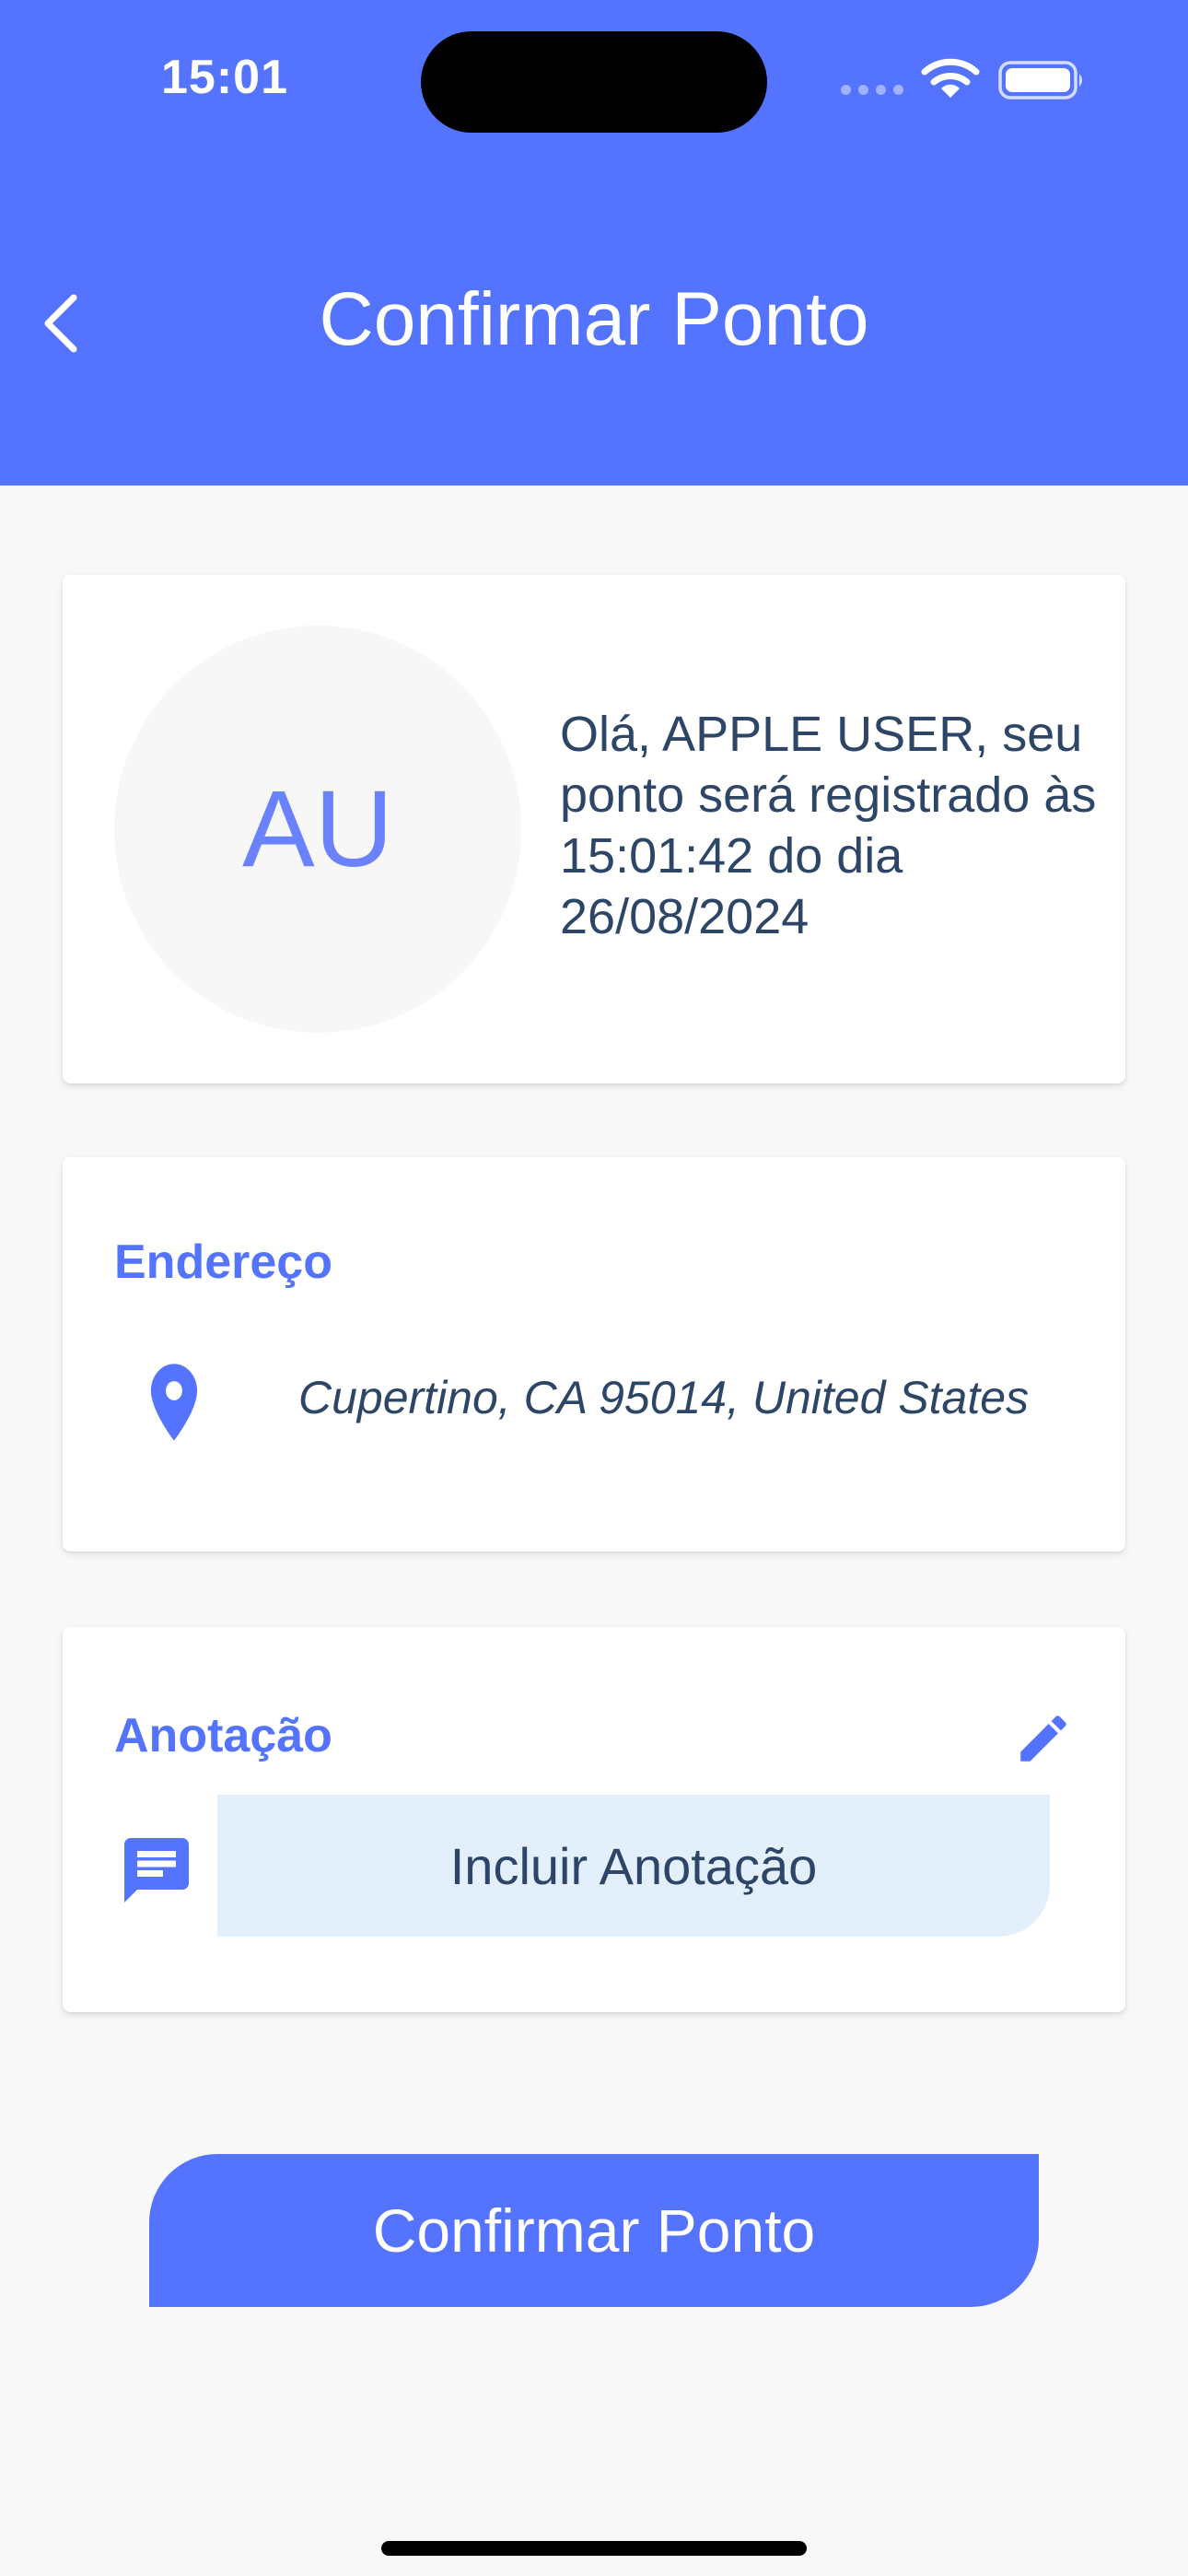 The width and height of the screenshot is (1188, 2576). I want to click on location-pin-icon, so click(174, 1403).